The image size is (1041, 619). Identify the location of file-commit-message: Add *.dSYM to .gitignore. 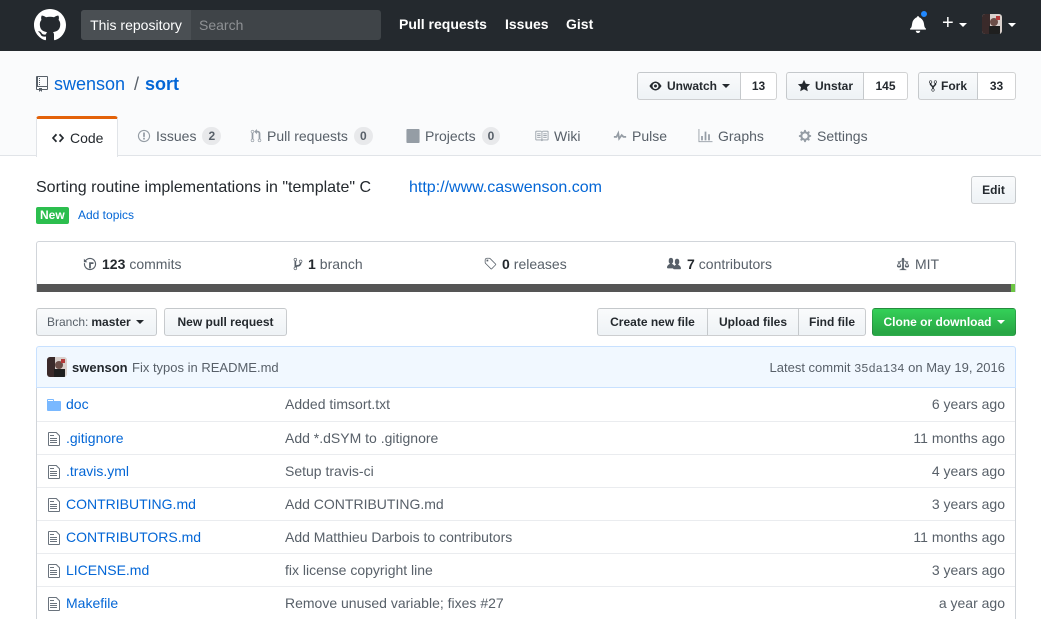
(361, 438).